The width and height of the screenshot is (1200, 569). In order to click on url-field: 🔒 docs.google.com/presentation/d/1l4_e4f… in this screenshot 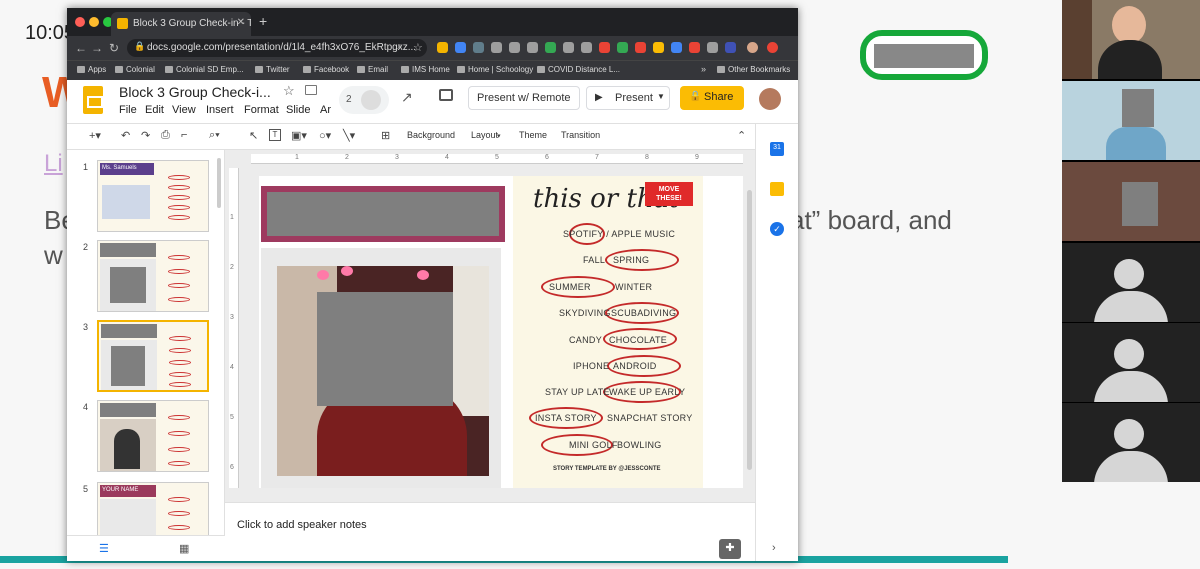, I will do `click(277, 48)`.